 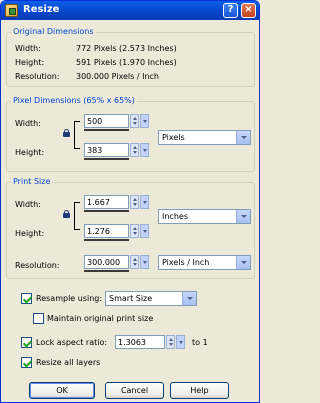 I want to click on print-width-dropdown, so click(x=144, y=202).